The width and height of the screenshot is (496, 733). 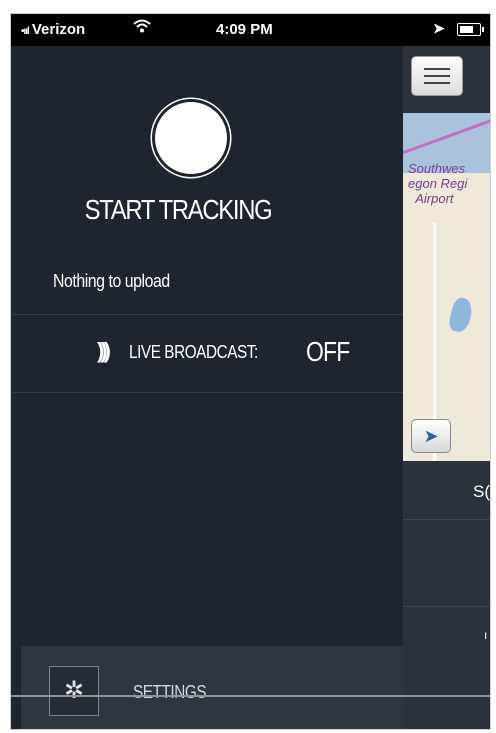 I want to click on battery-icon, so click(x=470, y=29).